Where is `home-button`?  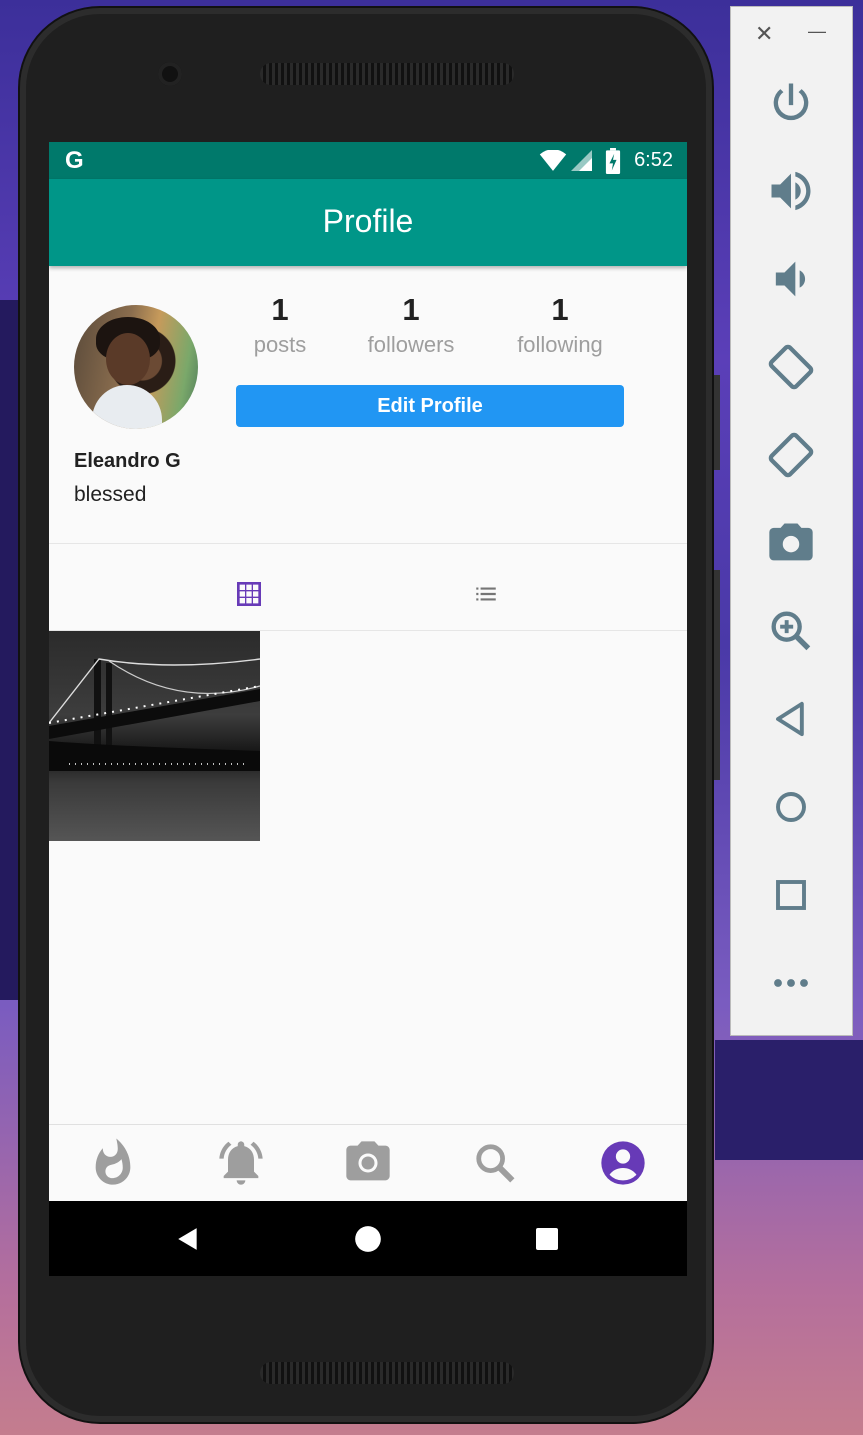 home-button is located at coordinates (791, 807).